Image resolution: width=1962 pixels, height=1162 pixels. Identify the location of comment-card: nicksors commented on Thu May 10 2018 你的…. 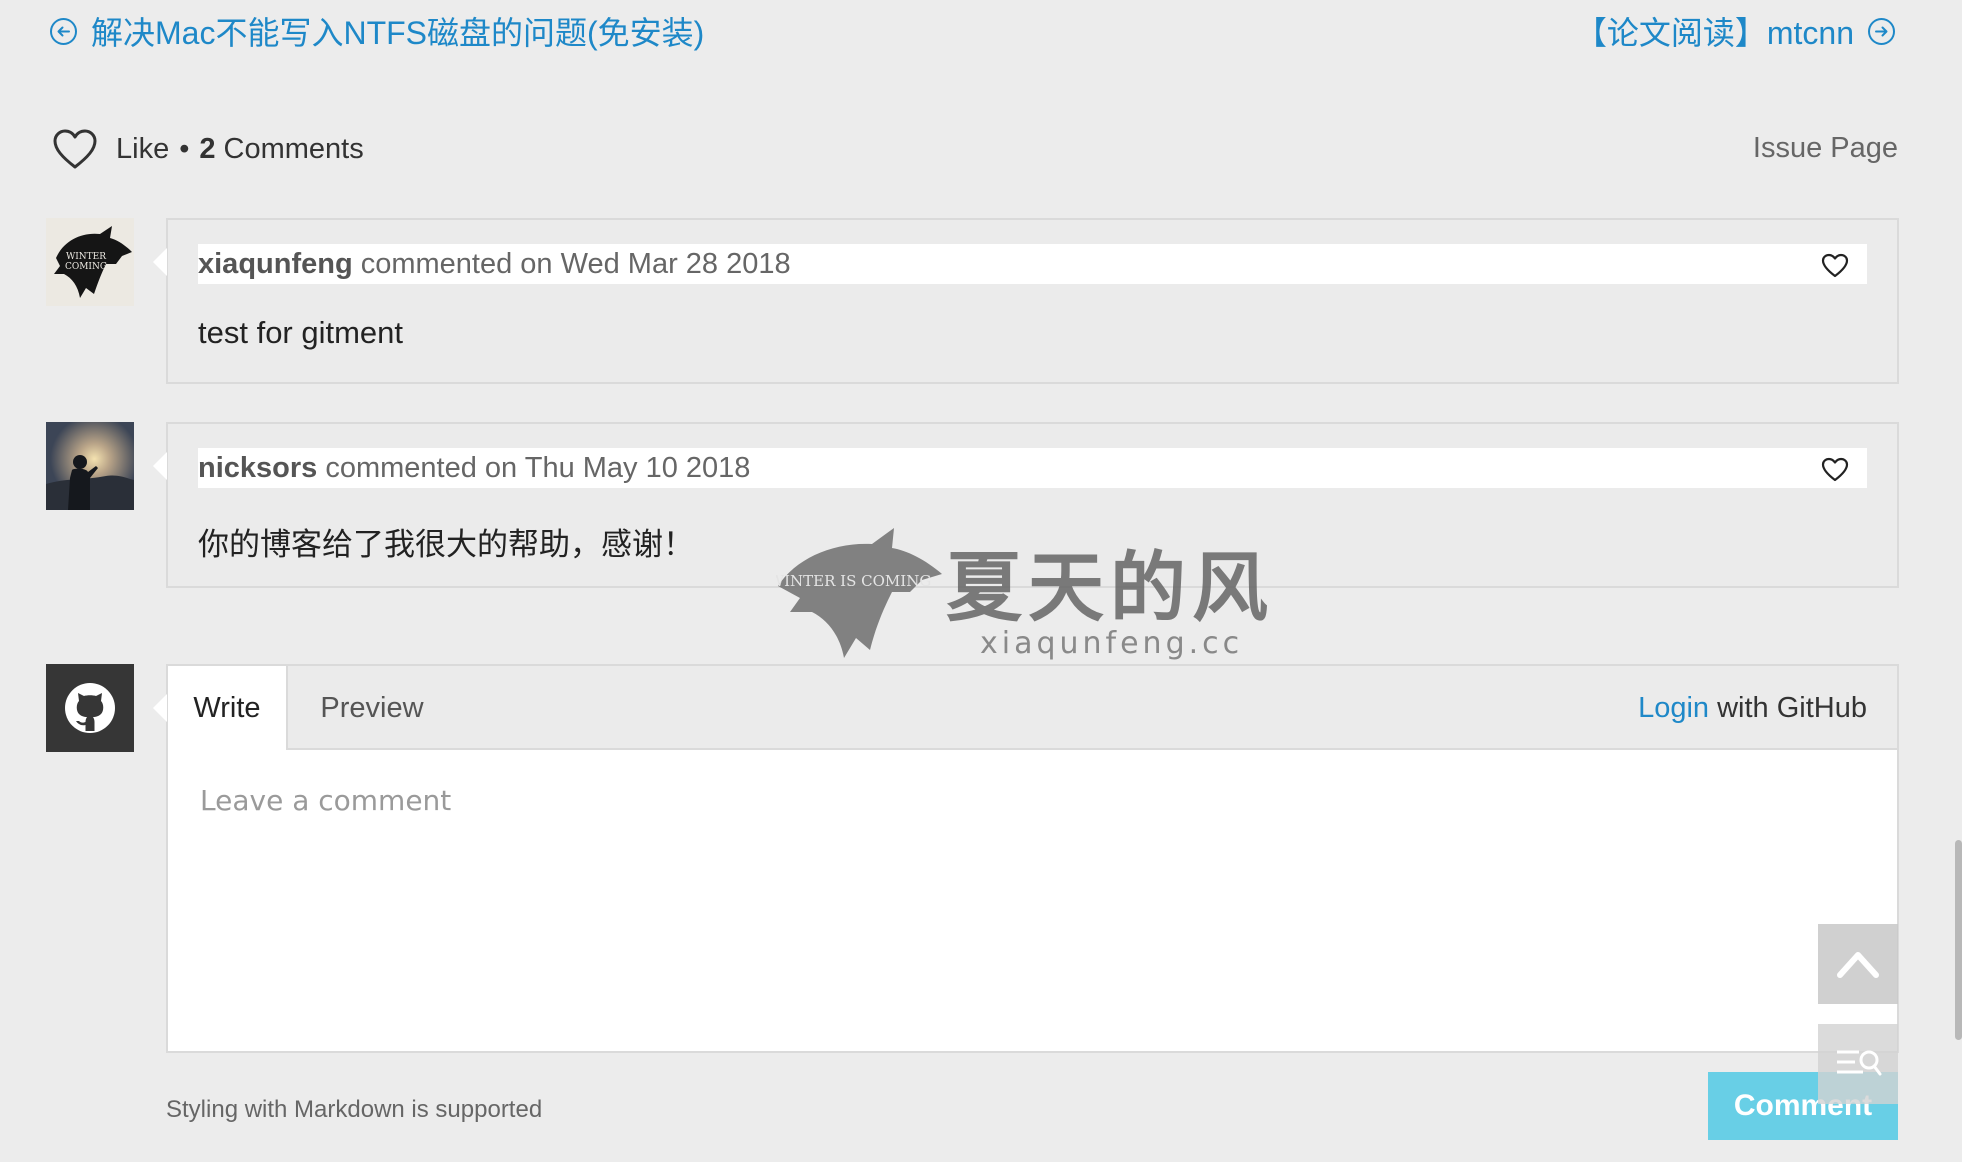
(1026, 505).